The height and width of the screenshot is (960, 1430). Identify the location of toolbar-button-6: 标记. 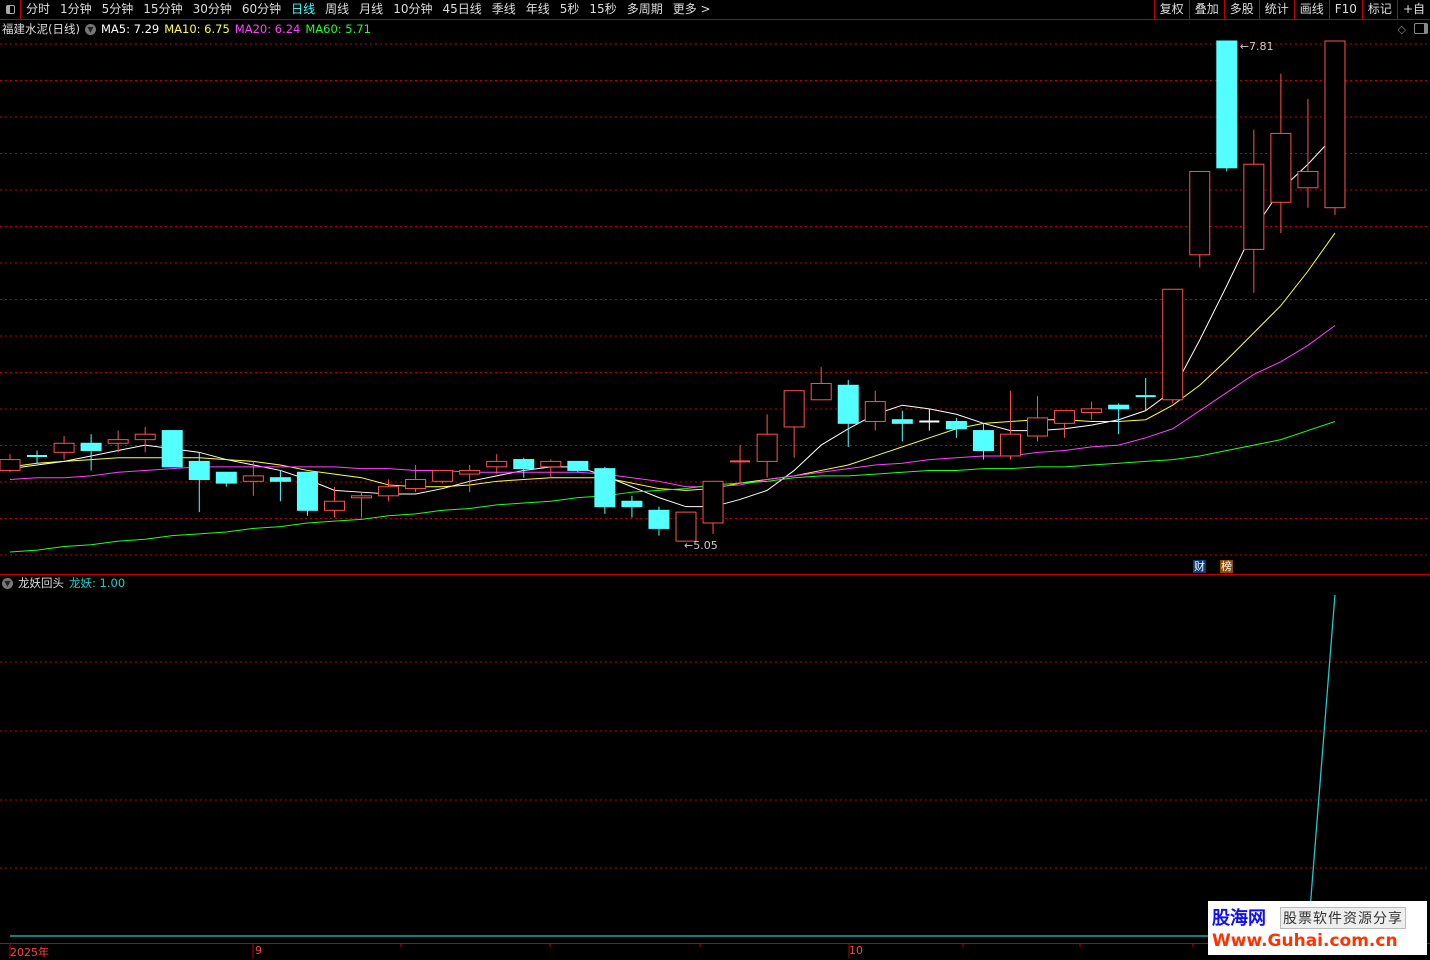
(1379, 9).